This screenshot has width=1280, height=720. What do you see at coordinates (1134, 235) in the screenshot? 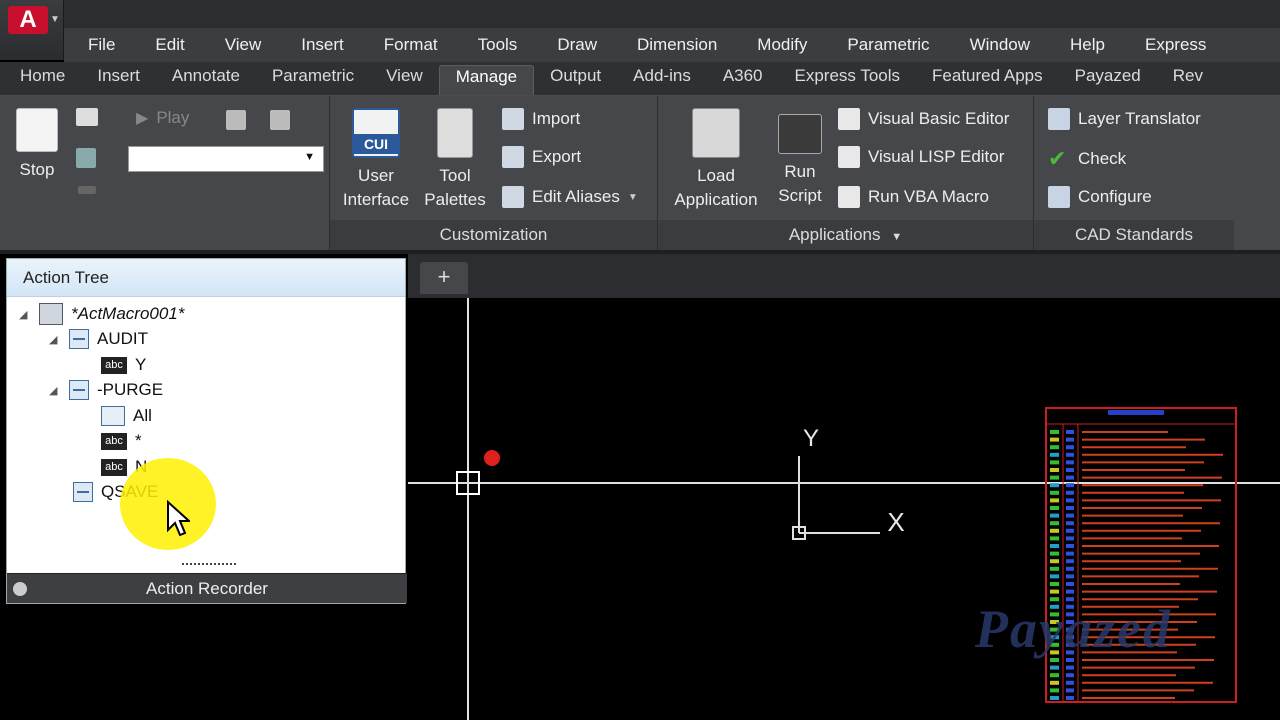
I see `cad-standards-panel-title: CAD Standards` at bounding box center [1134, 235].